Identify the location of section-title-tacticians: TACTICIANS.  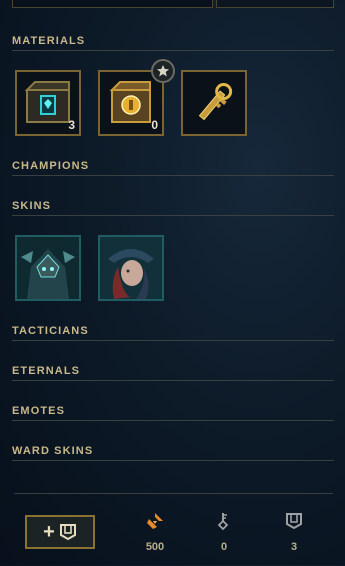
(173, 331).